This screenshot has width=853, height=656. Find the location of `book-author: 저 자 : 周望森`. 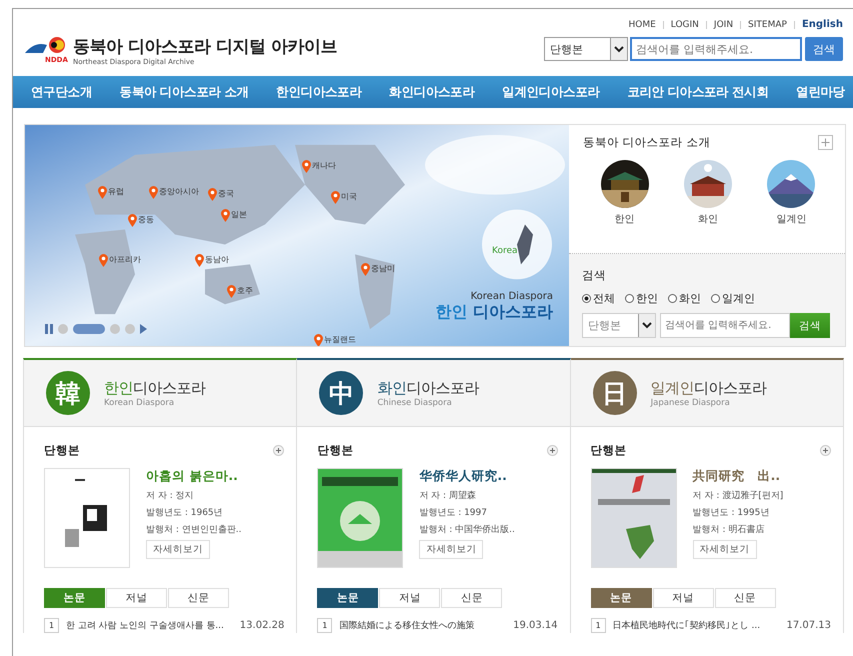

book-author: 저 자 : 周望森 is located at coordinates (448, 496).